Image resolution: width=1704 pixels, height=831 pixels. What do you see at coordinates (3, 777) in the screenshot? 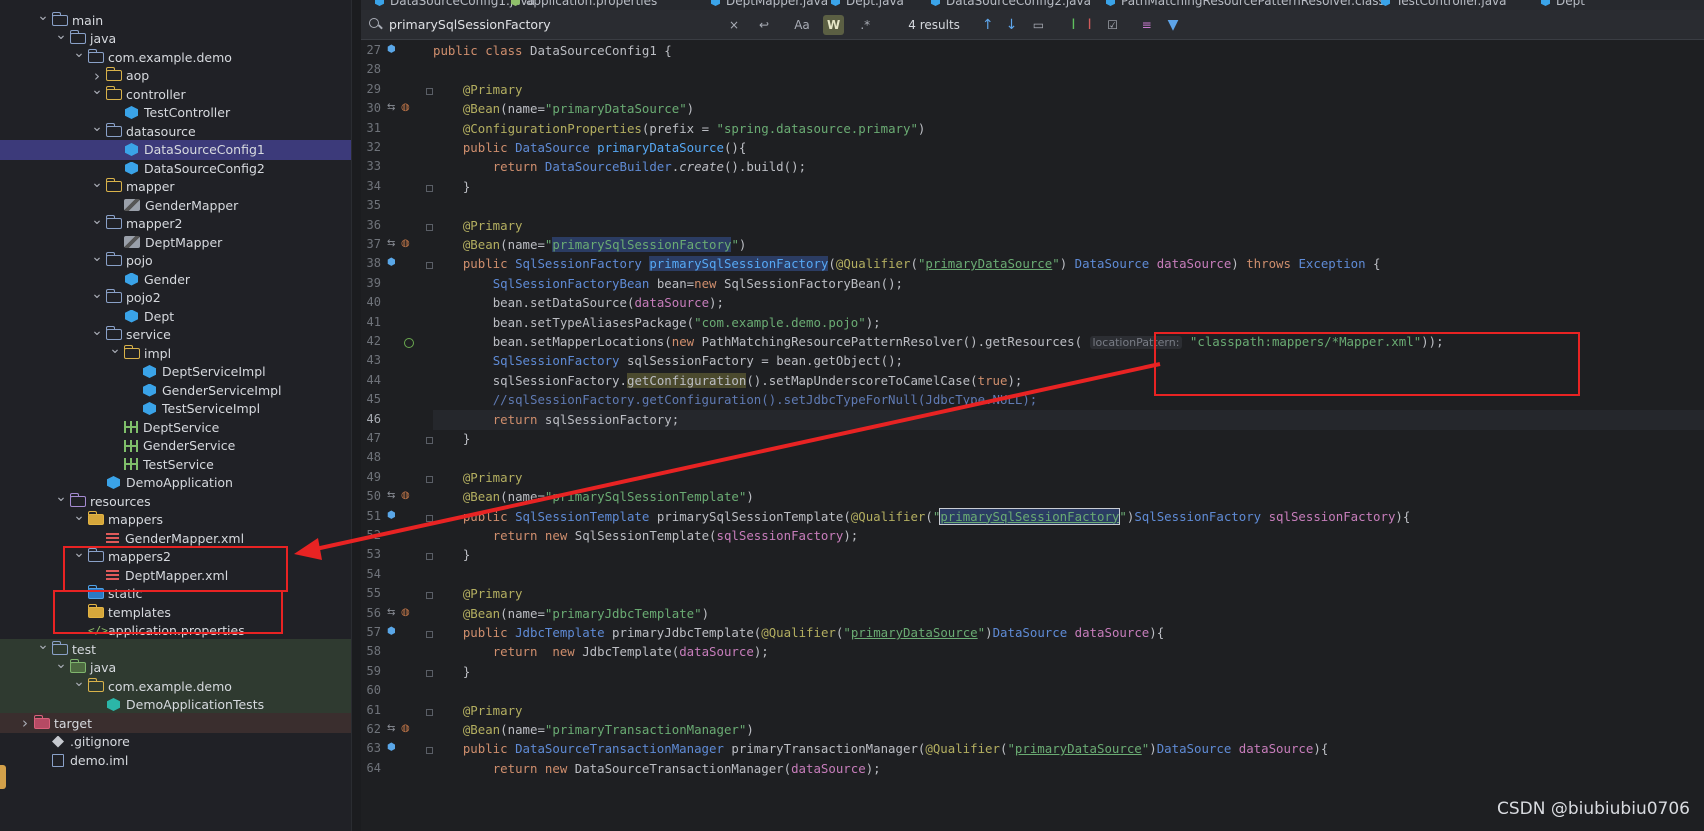
I see `notification-badge` at bounding box center [3, 777].